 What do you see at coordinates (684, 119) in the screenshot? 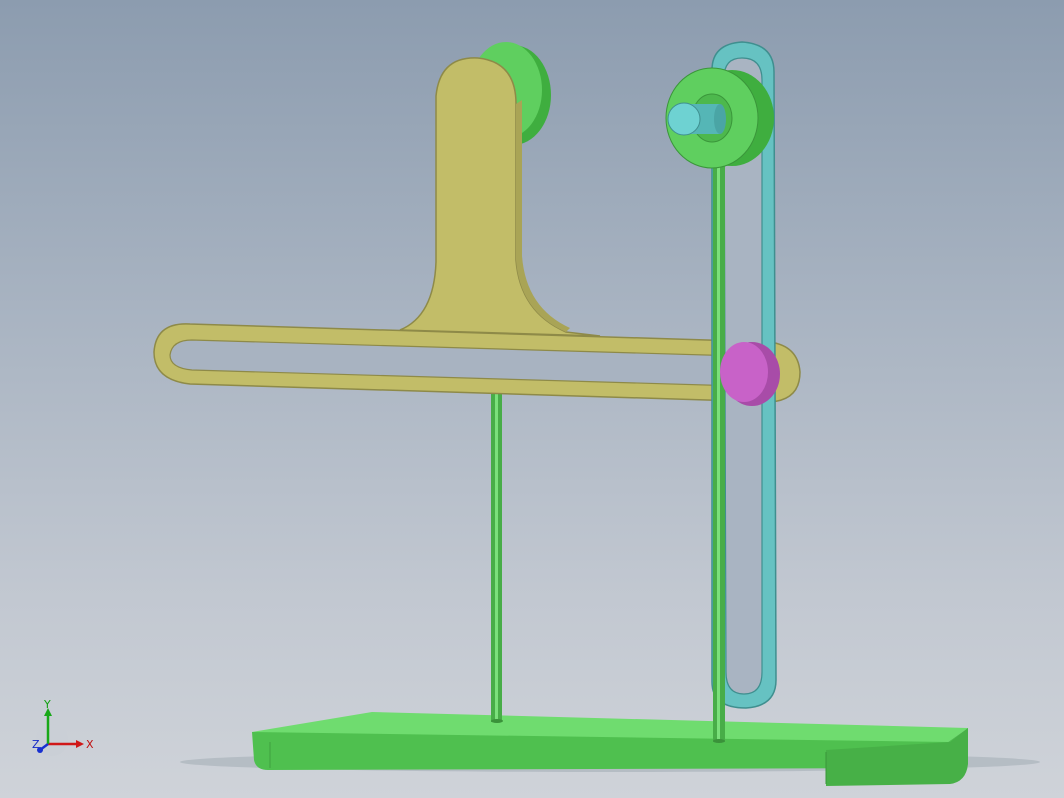
I see `crank-pin-face` at bounding box center [684, 119].